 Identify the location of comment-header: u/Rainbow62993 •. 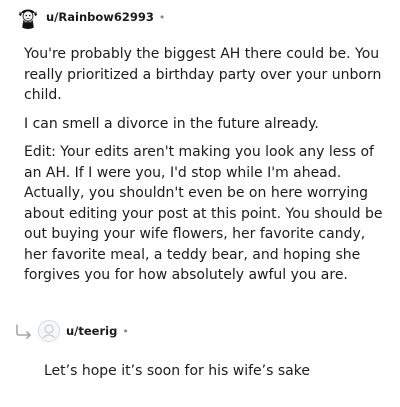
(90, 17).